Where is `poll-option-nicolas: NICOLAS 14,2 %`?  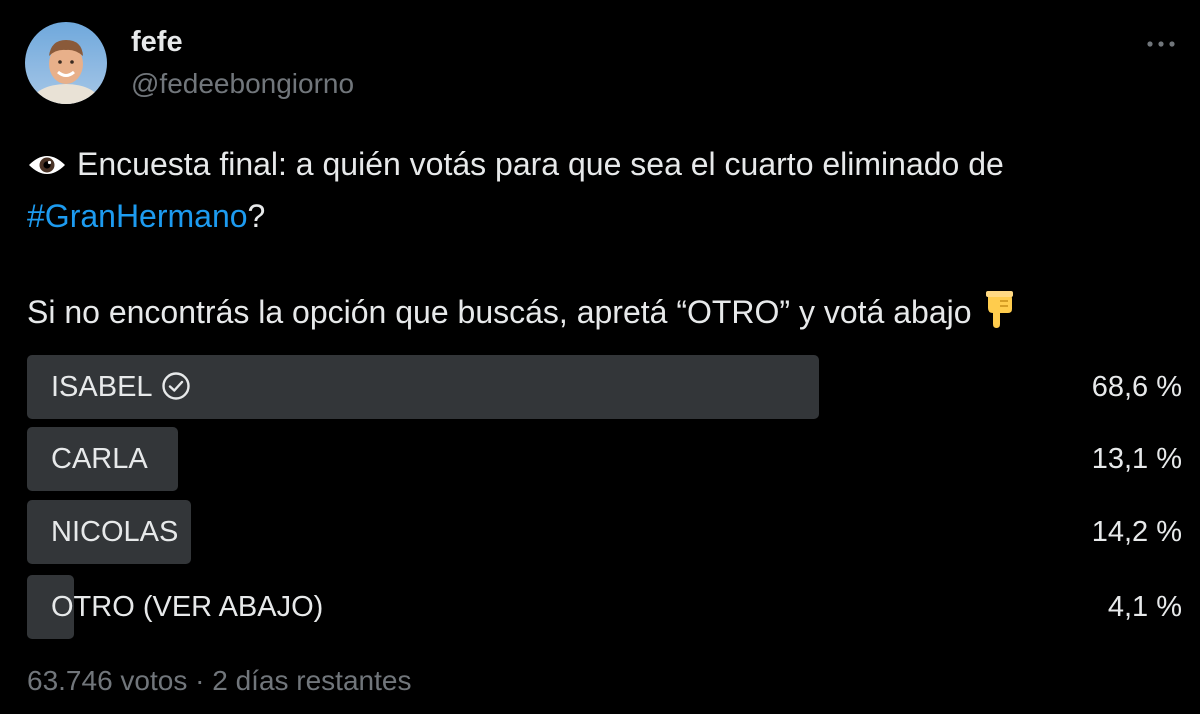 poll-option-nicolas: NICOLAS 14,2 % is located at coordinates (604, 532).